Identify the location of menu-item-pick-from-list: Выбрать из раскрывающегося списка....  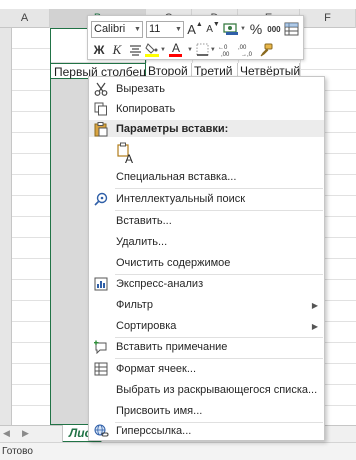
(206, 390).